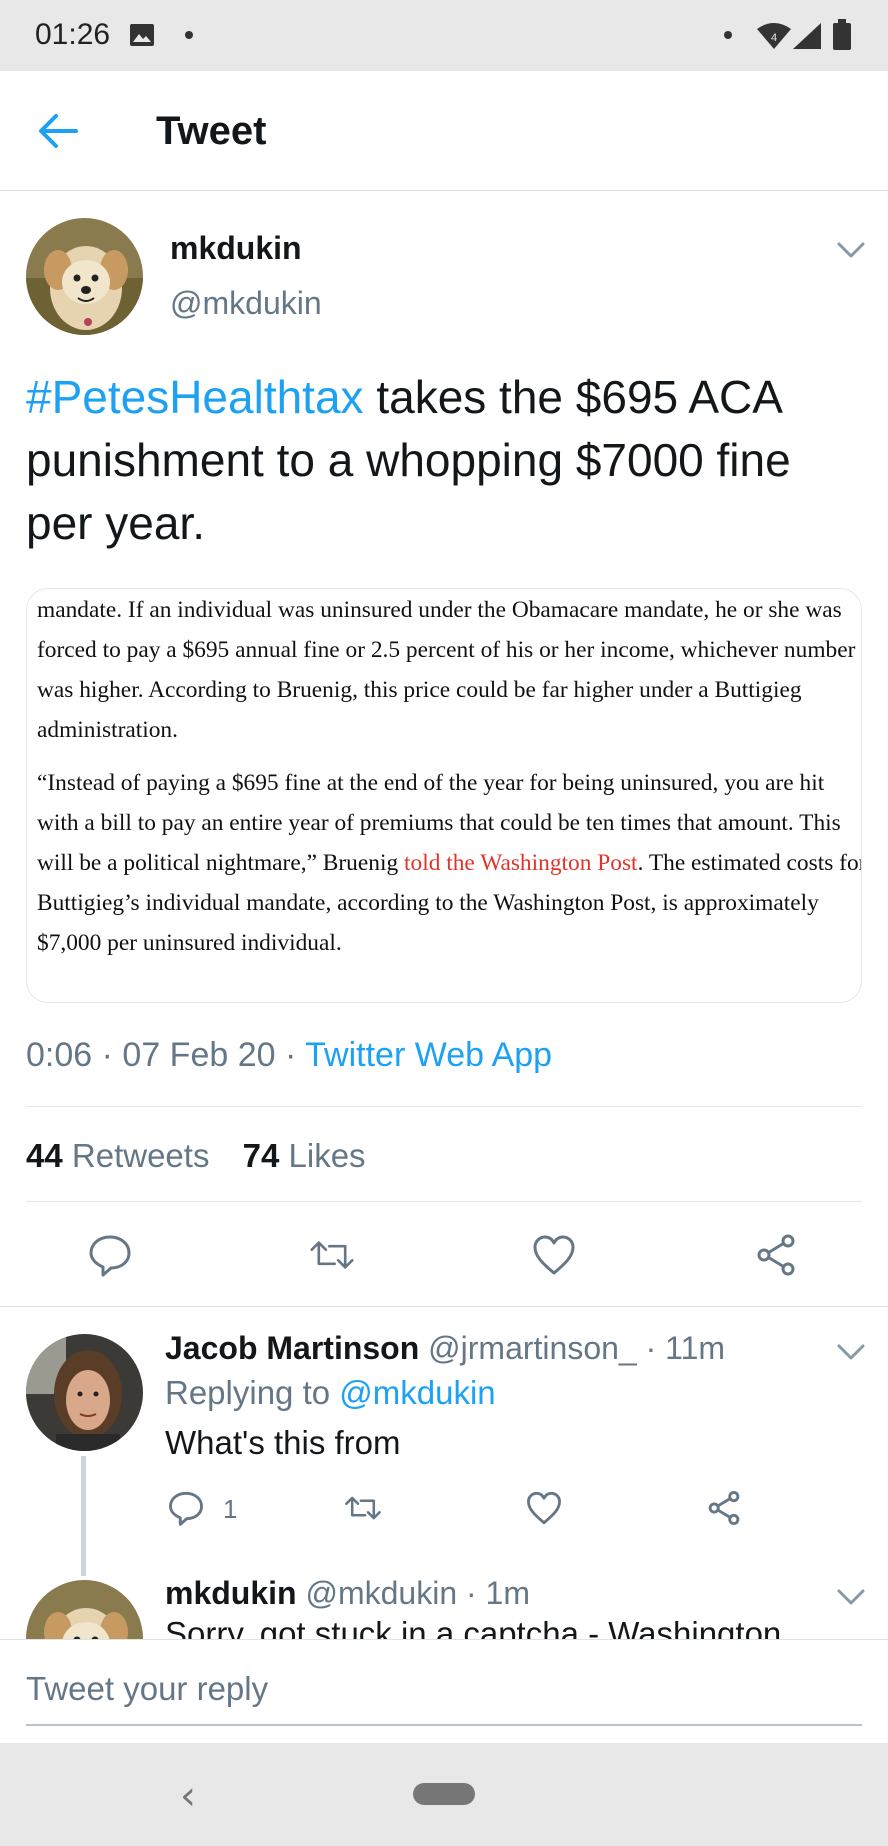 The image size is (888, 1846). I want to click on svg-text: 4, so click(774, 38).